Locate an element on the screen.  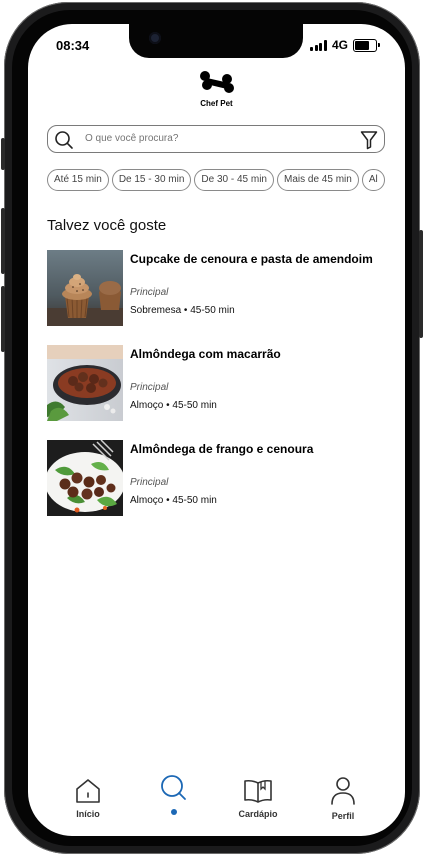
nav-search is located at coordinates (174, 794).